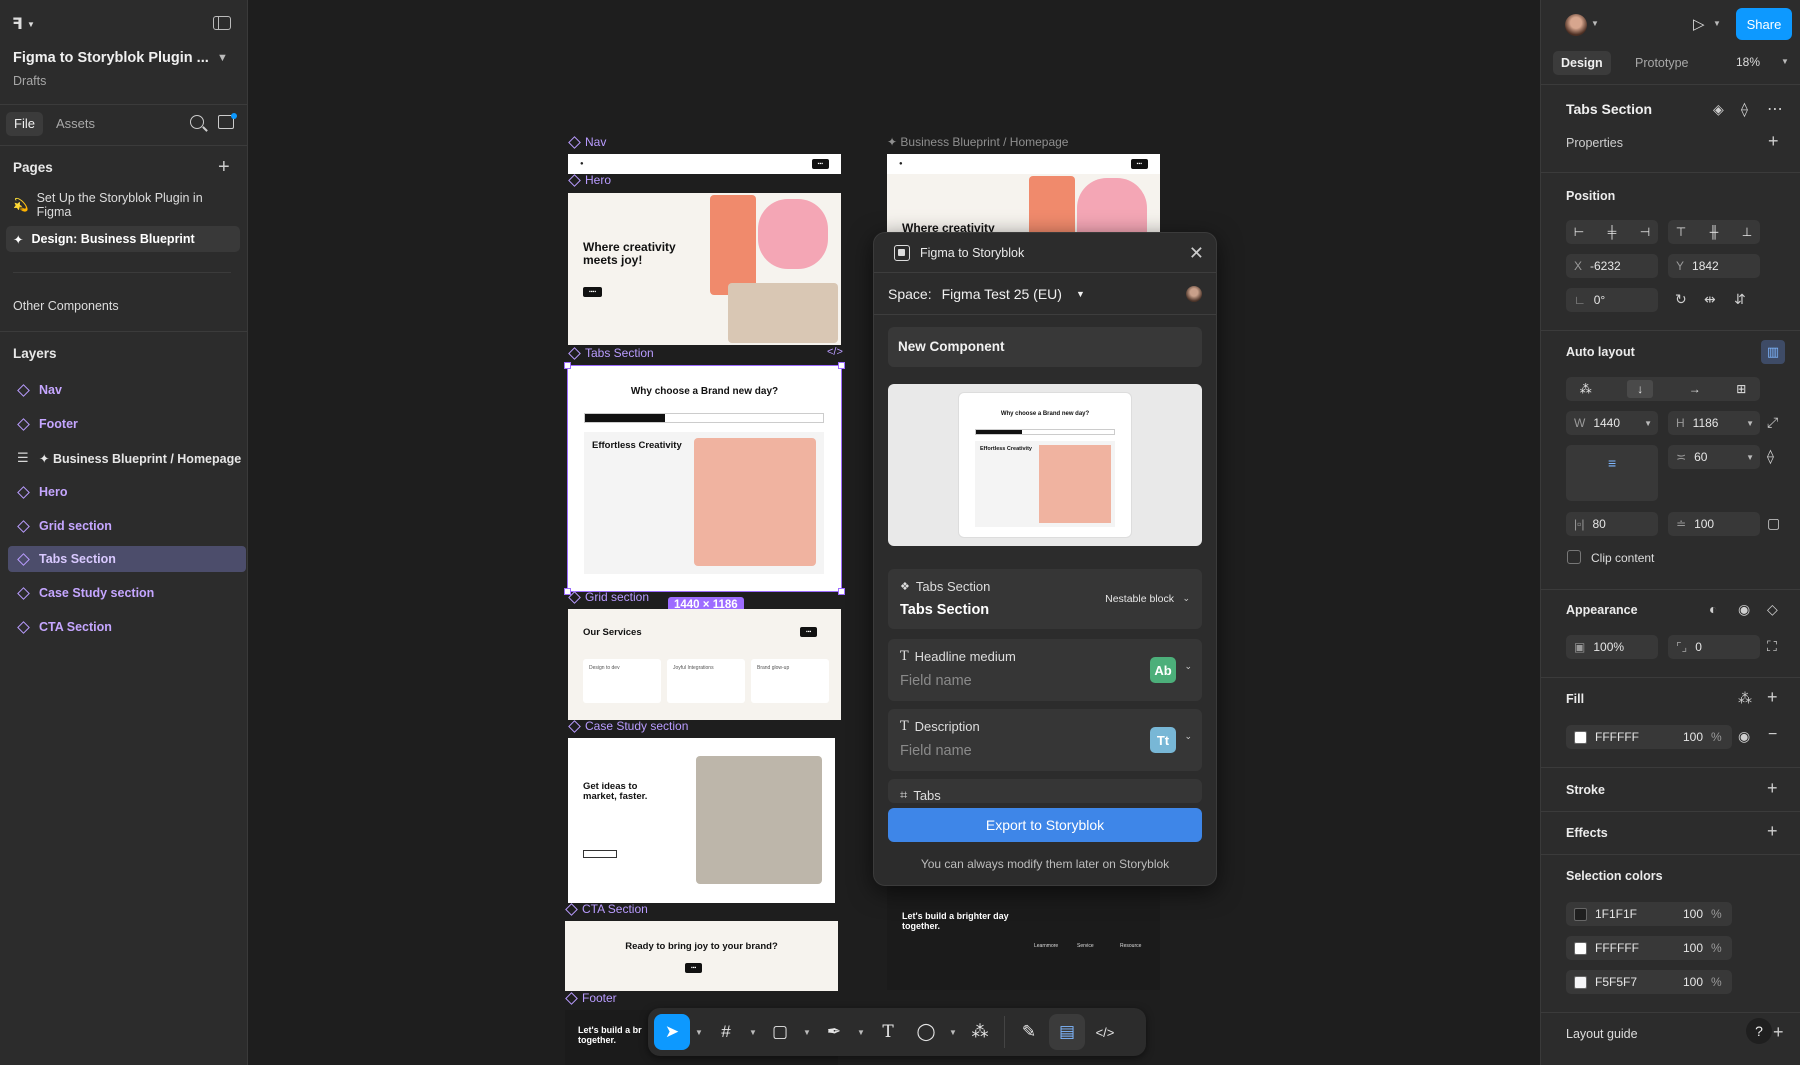  I want to click on add-effect-icon: +, so click(1772, 831).